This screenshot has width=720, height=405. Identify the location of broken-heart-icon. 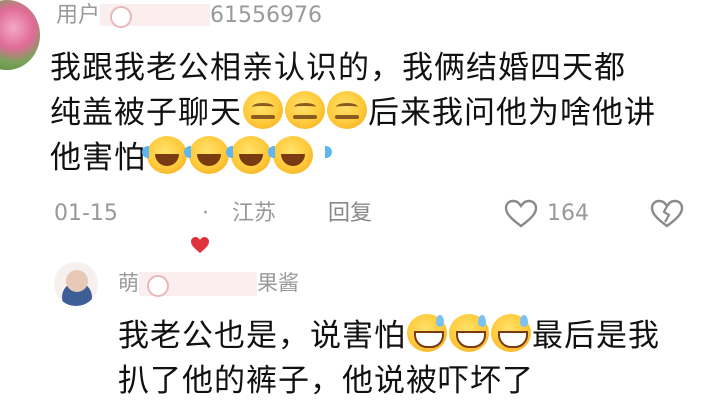
(667, 214).